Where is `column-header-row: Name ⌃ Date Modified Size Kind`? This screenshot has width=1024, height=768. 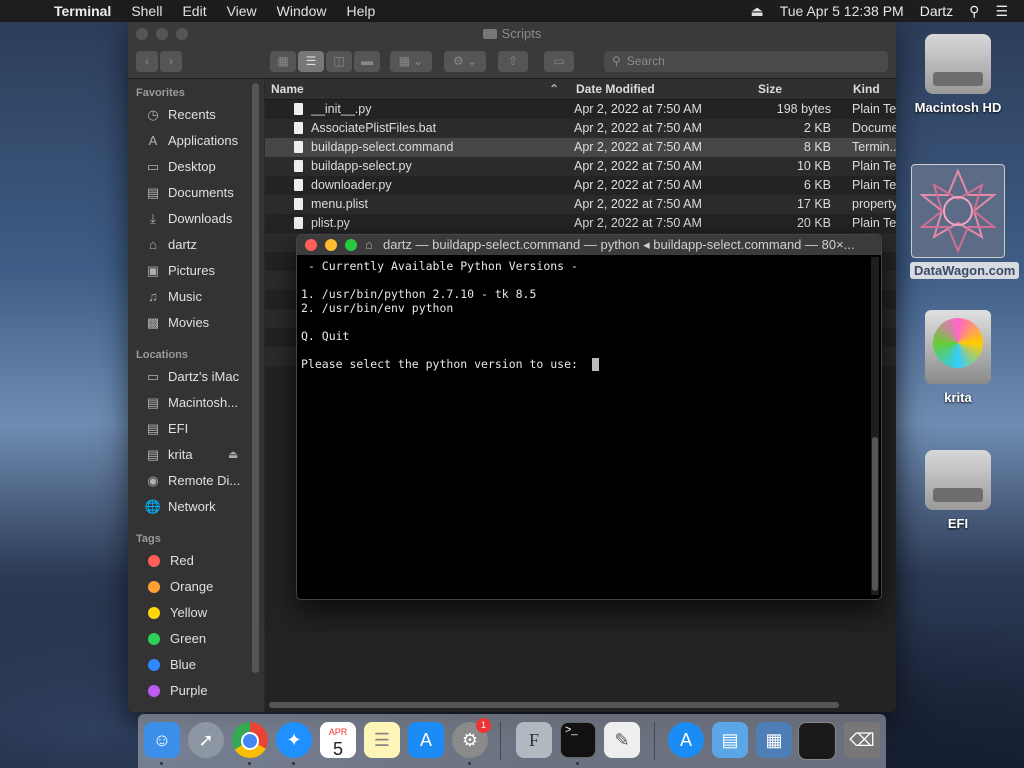
column-header-row: Name ⌃ Date Modified Size Kind is located at coordinates (580, 89).